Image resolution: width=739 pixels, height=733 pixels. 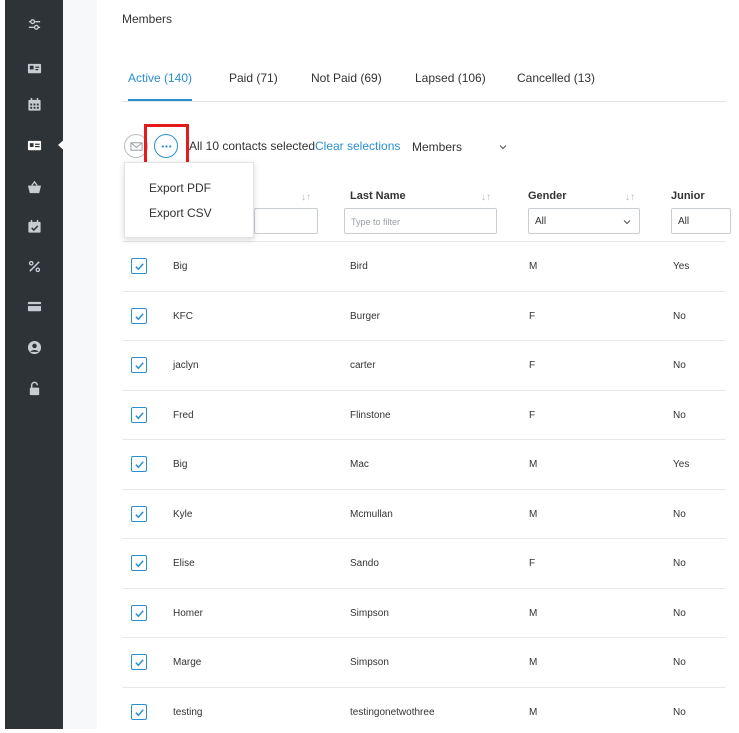 What do you see at coordinates (34, 24) in the screenshot?
I see `sliders-icon` at bounding box center [34, 24].